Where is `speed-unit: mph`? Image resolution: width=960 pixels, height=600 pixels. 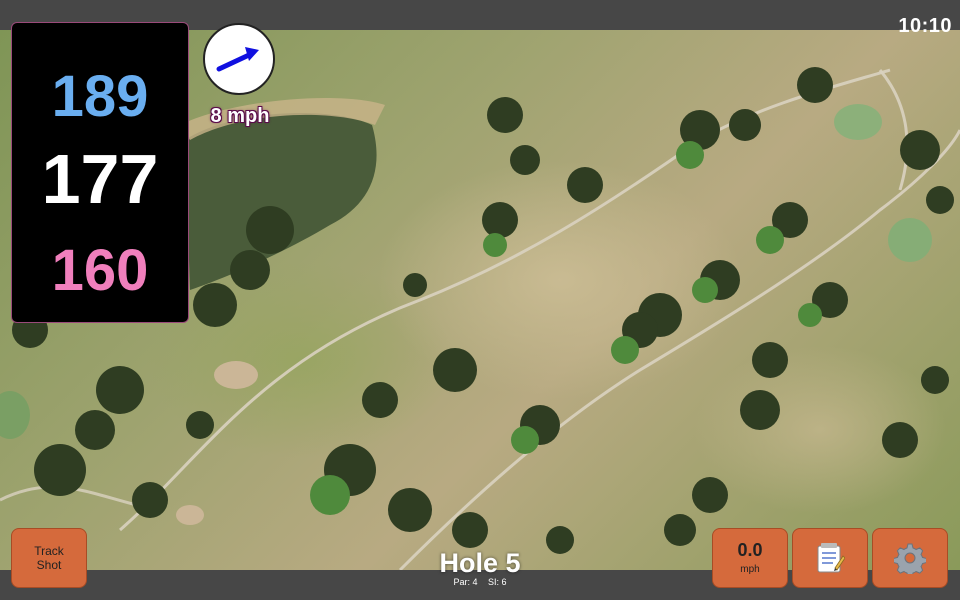 speed-unit: mph is located at coordinates (750, 569).